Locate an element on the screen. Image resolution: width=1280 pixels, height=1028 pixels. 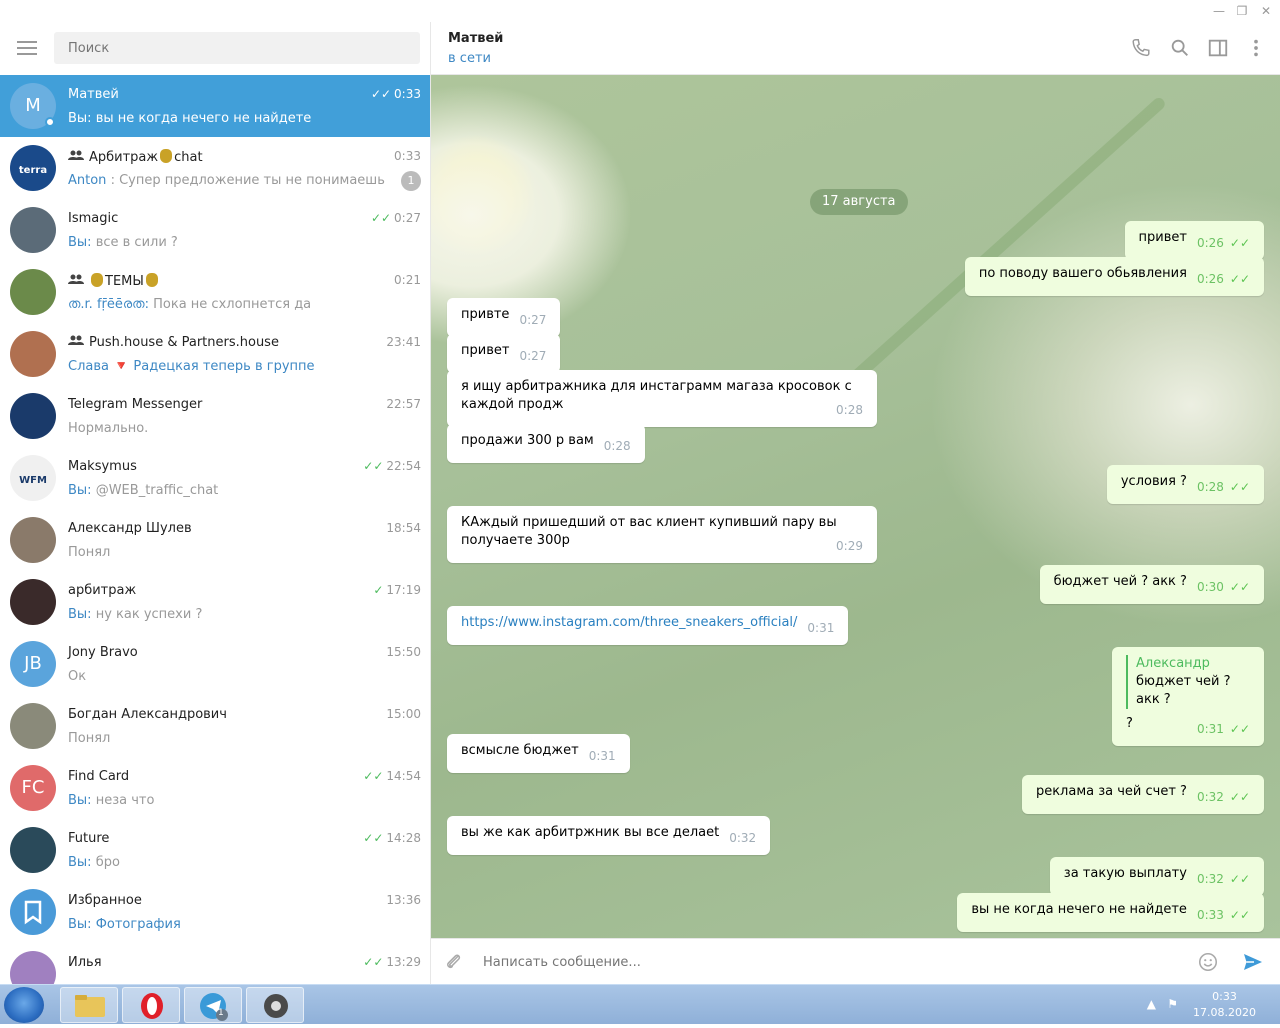
chat-preview: Вы: все в сили ? is located at coordinates (230, 242).